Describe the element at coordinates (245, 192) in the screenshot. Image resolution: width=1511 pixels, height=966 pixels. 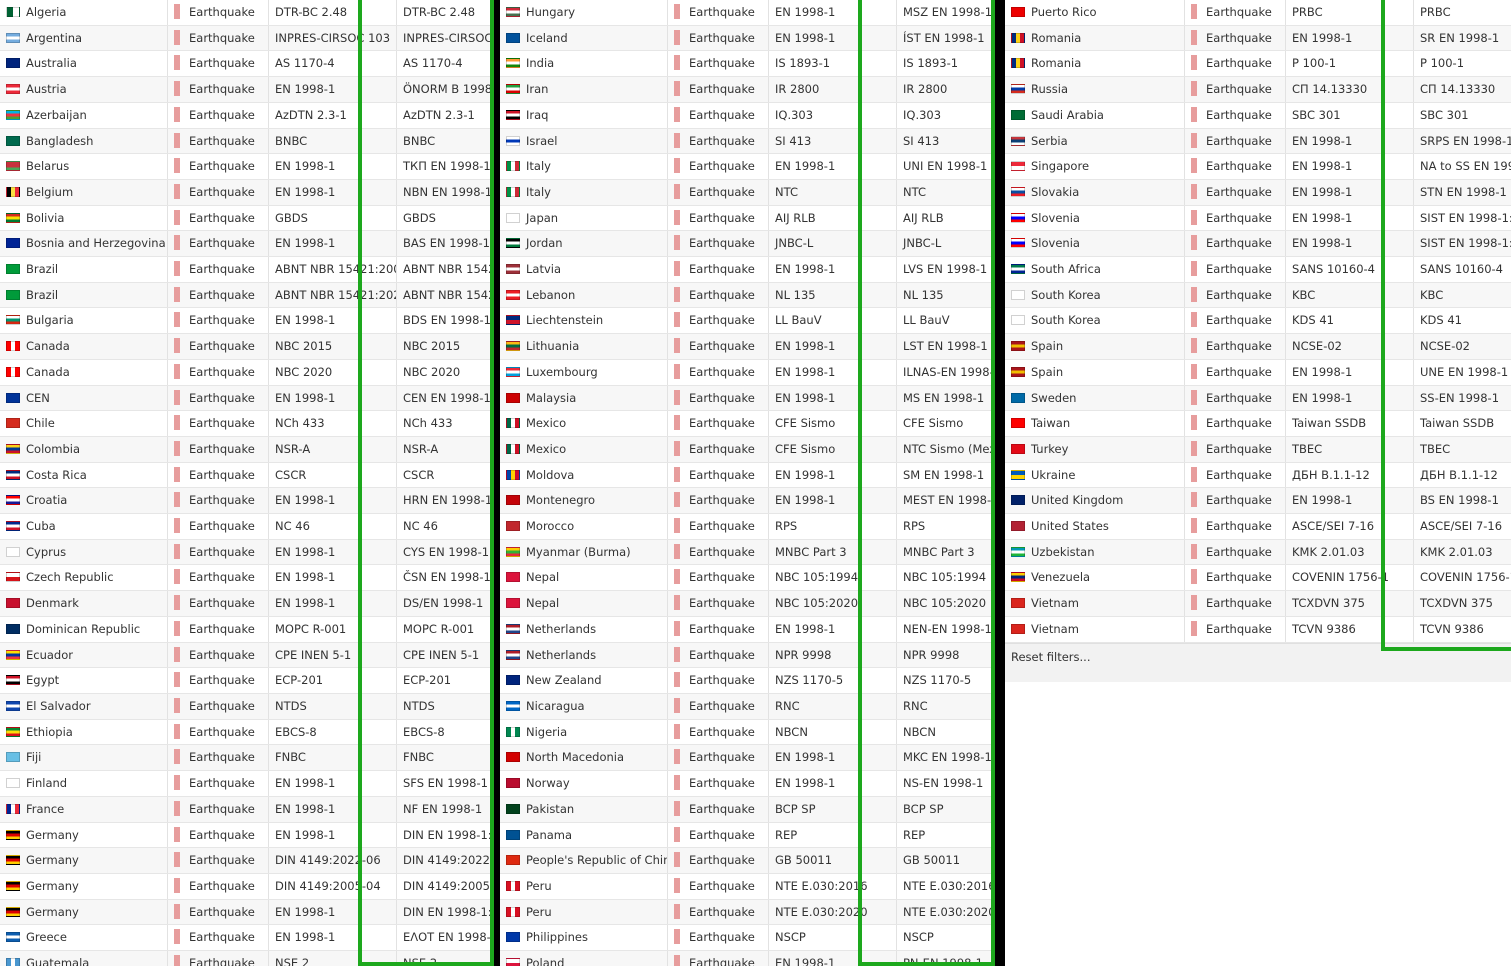
I see `table-row: Belgium Earthquake EN 1998-1 NBN EN 1998-1` at that location.